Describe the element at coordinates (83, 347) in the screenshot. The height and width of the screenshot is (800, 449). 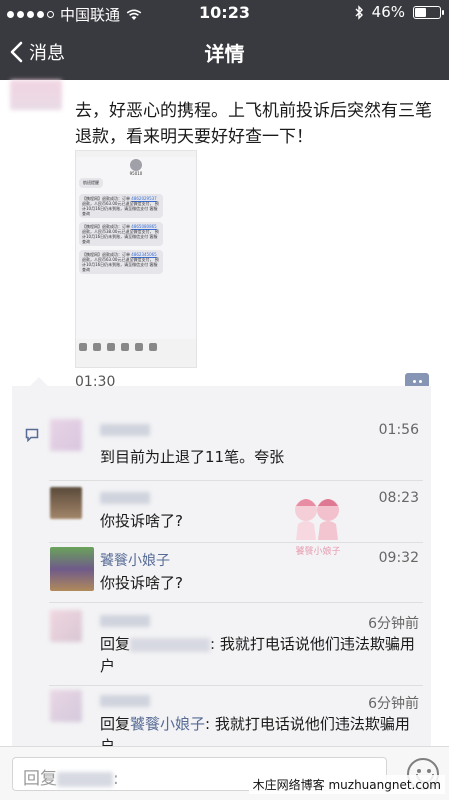
I see `camera-icon` at that location.